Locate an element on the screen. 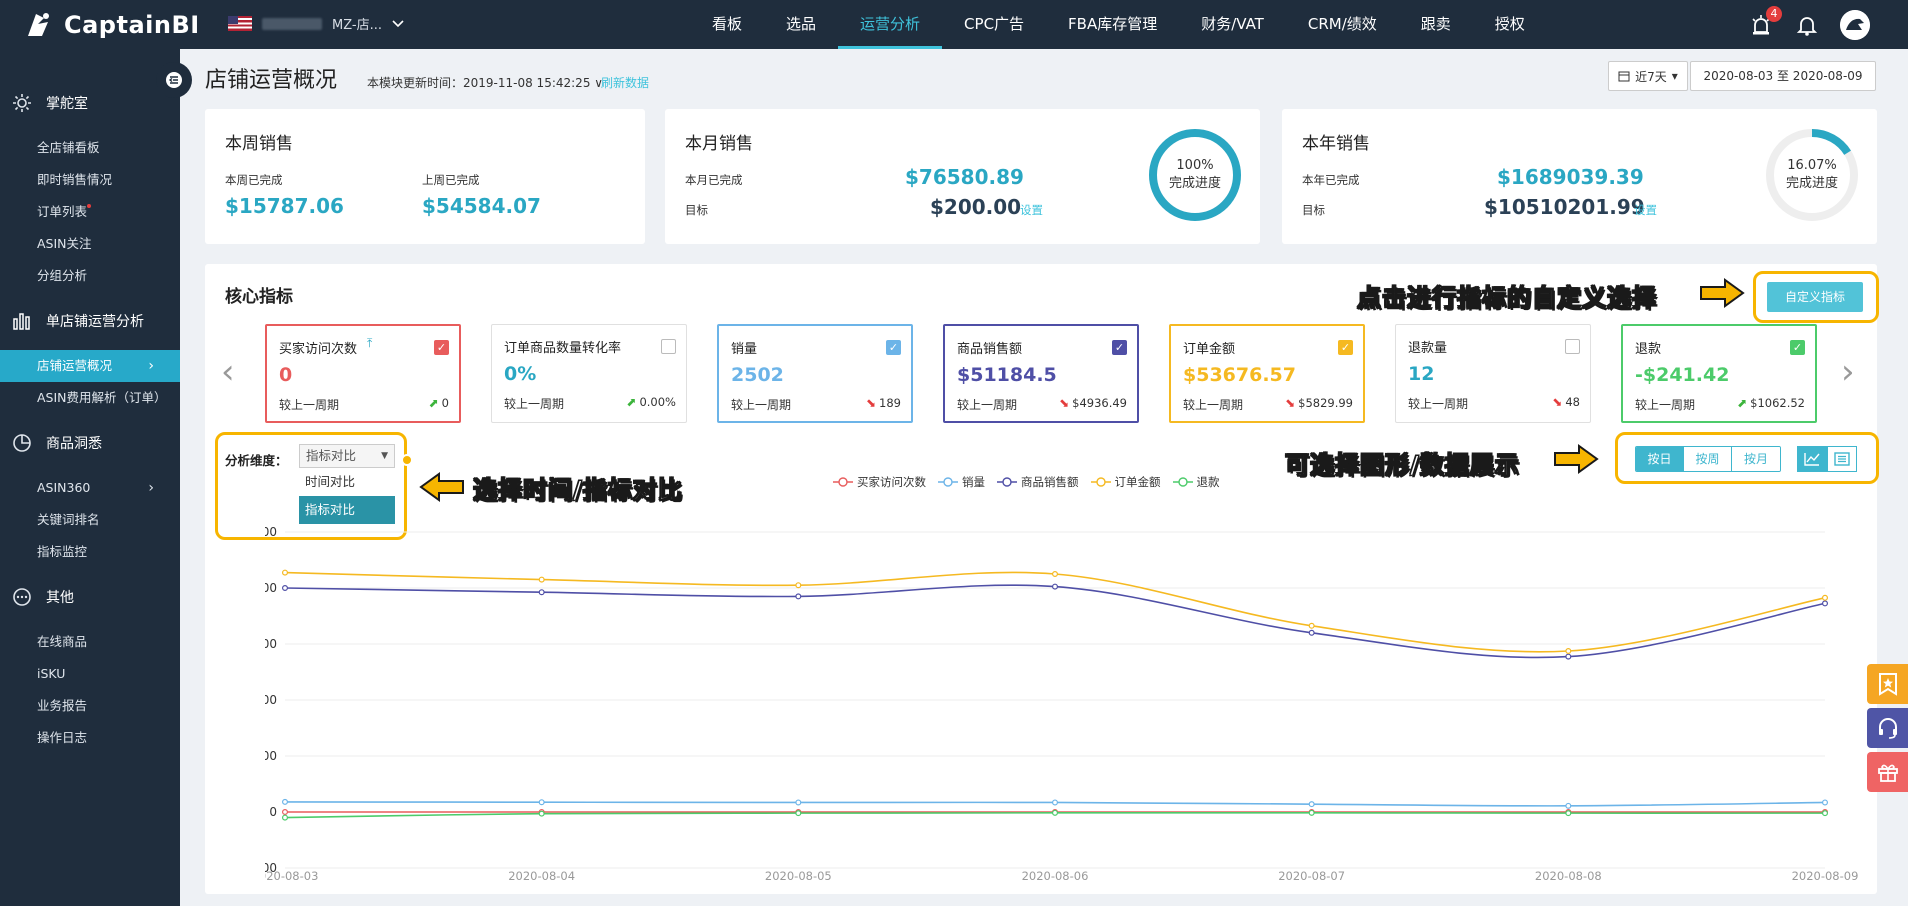 This screenshot has height=906, width=1908. granularity-option-1: 按周 is located at coordinates (1708, 459).